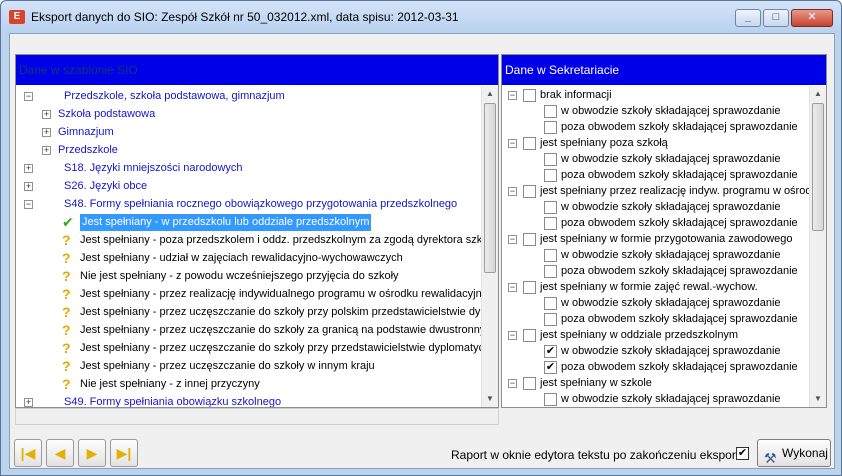 The image size is (842, 476). What do you see at coordinates (257, 416) in the screenshot?
I see `left-horizontal-scrollbar` at bounding box center [257, 416].